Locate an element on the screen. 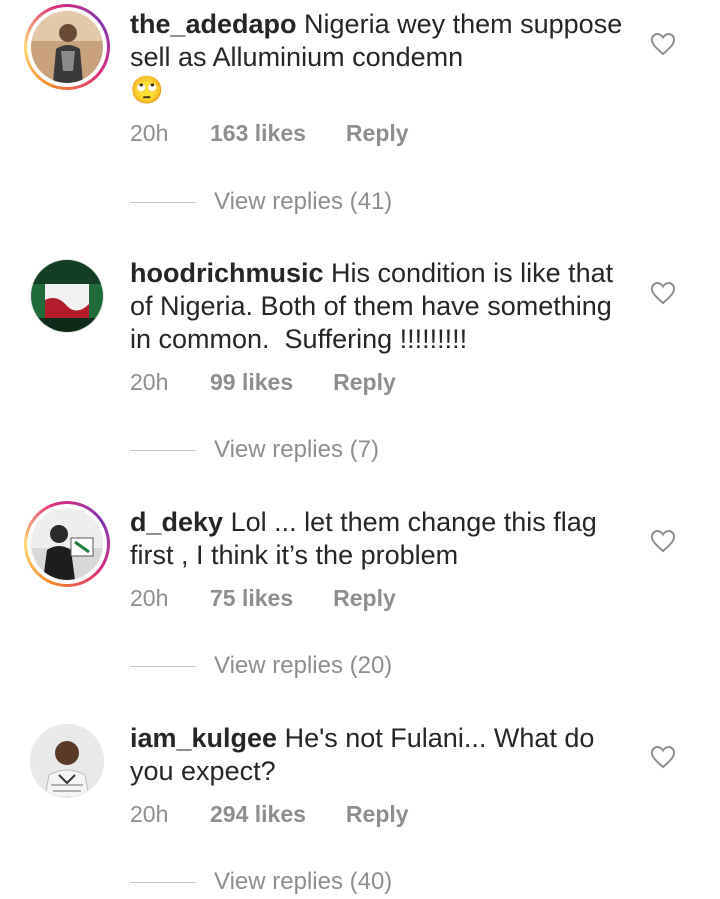 This screenshot has height=899, width=720. likes-count: 294 likes is located at coordinates (258, 814).